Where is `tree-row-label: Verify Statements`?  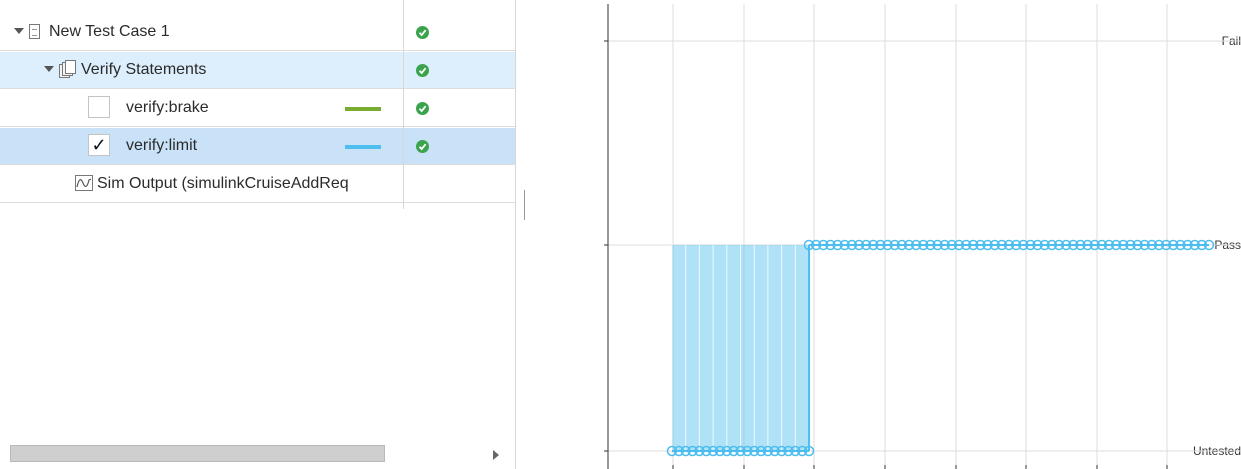 tree-row-label: Verify Statements is located at coordinates (144, 69).